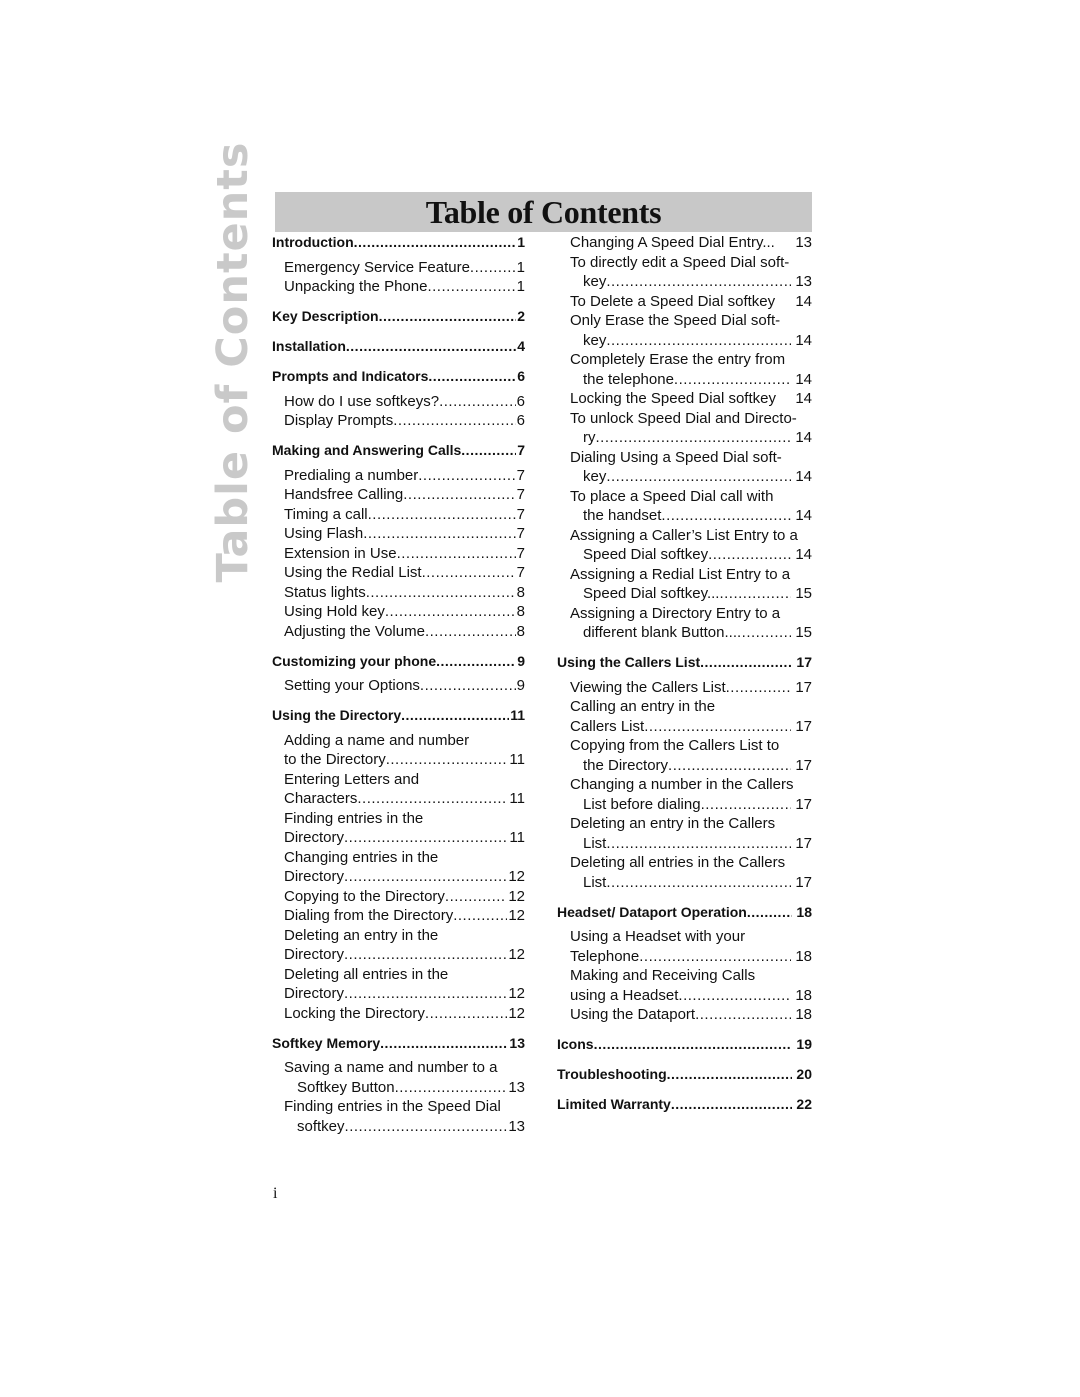  What do you see at coordinates (398, 451) in the screenshot?
I see `toc-section-heading: Making and Answering Calls 7` at bounding box center [398, 451].